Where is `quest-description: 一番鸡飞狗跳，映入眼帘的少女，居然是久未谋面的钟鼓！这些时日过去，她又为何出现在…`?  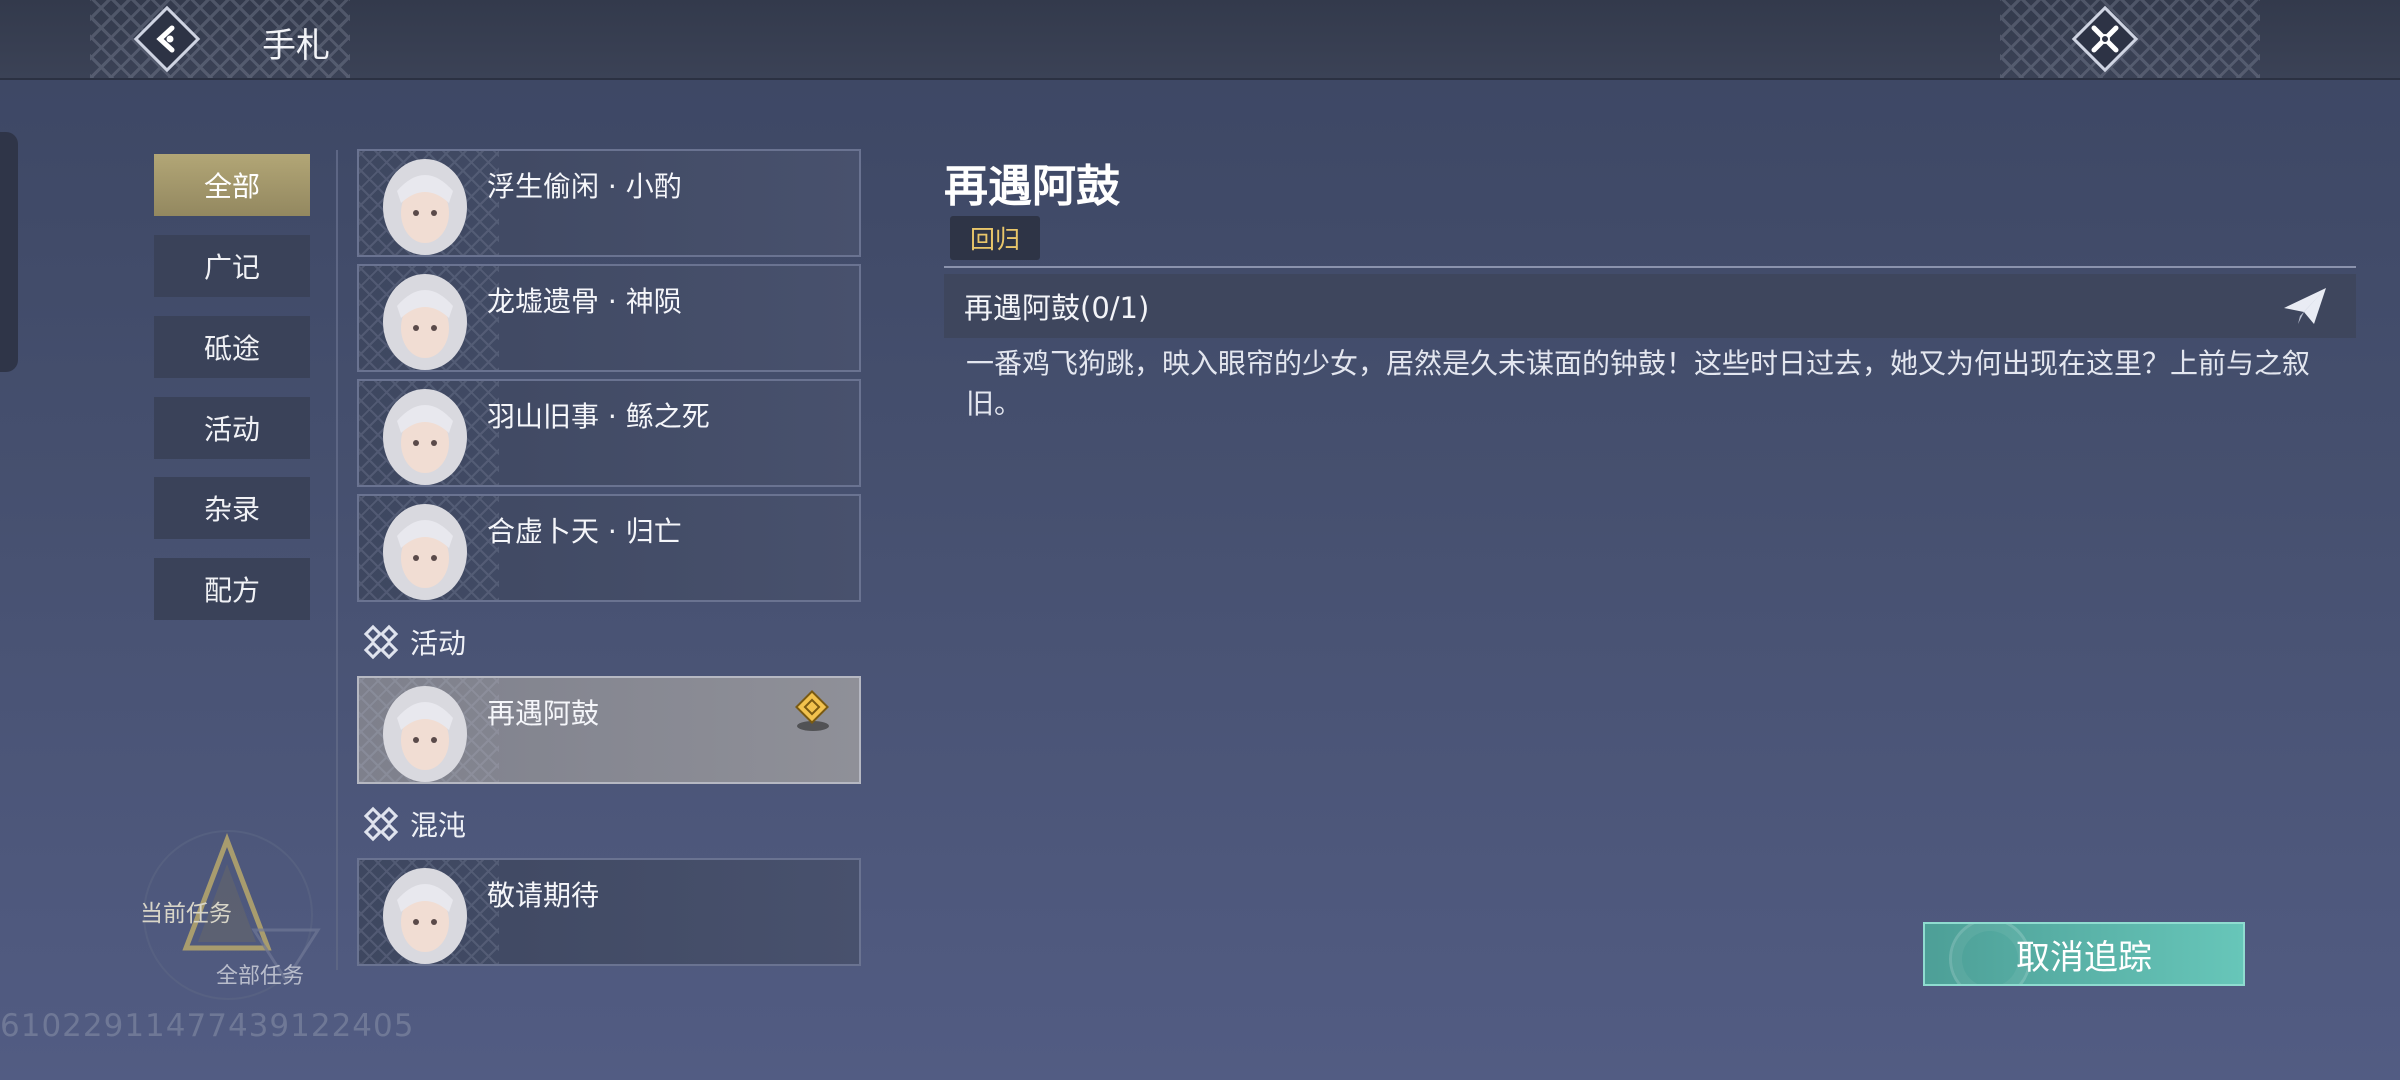
quest-description: 一番鸡飞狗跳，映入眼帘的少女，居然是久未谋面的钟鼓！这些时日过去，她又为何出现在… is located at coordinates (1638, 383).